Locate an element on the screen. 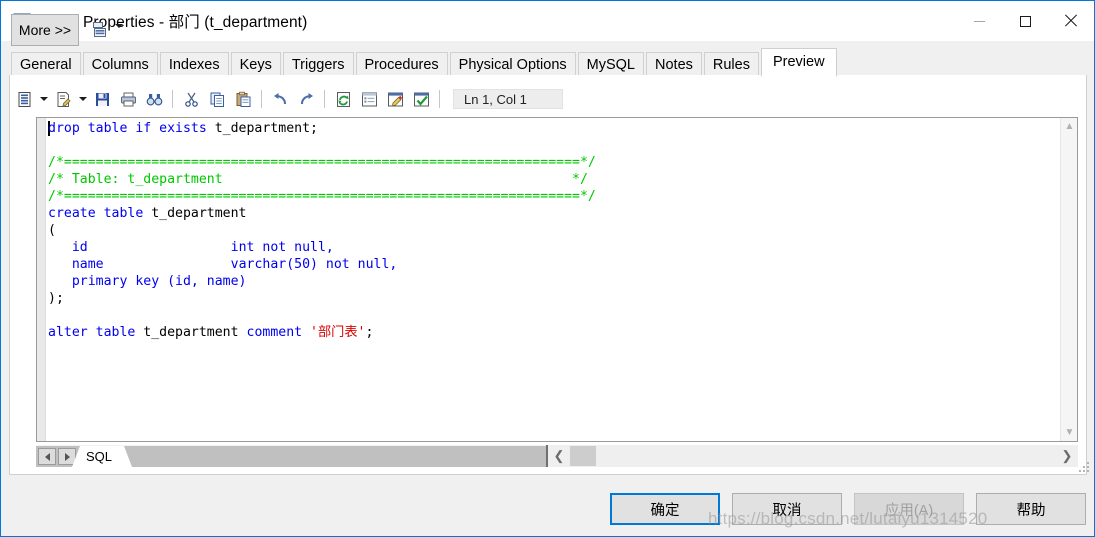 The width and height of the screenshot is (1095, 537). tab-keys: Keys is located at coordinates (255, 64).